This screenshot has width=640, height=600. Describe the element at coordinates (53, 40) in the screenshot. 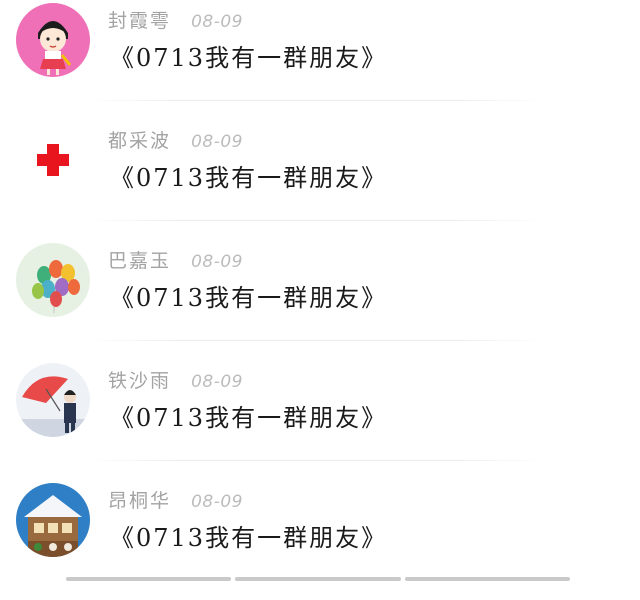

I see `cartoon-girl-avatar` at that location.